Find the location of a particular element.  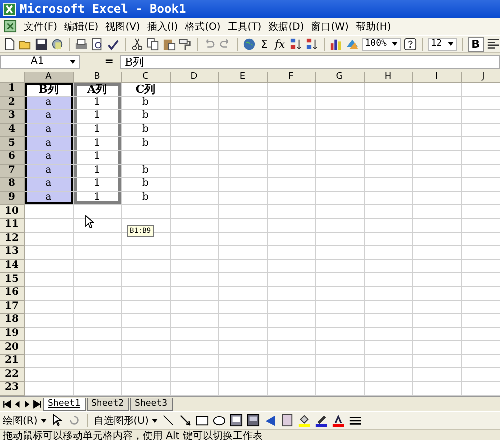

menu-item: 插入(I) is located at coordinates (162, 27).